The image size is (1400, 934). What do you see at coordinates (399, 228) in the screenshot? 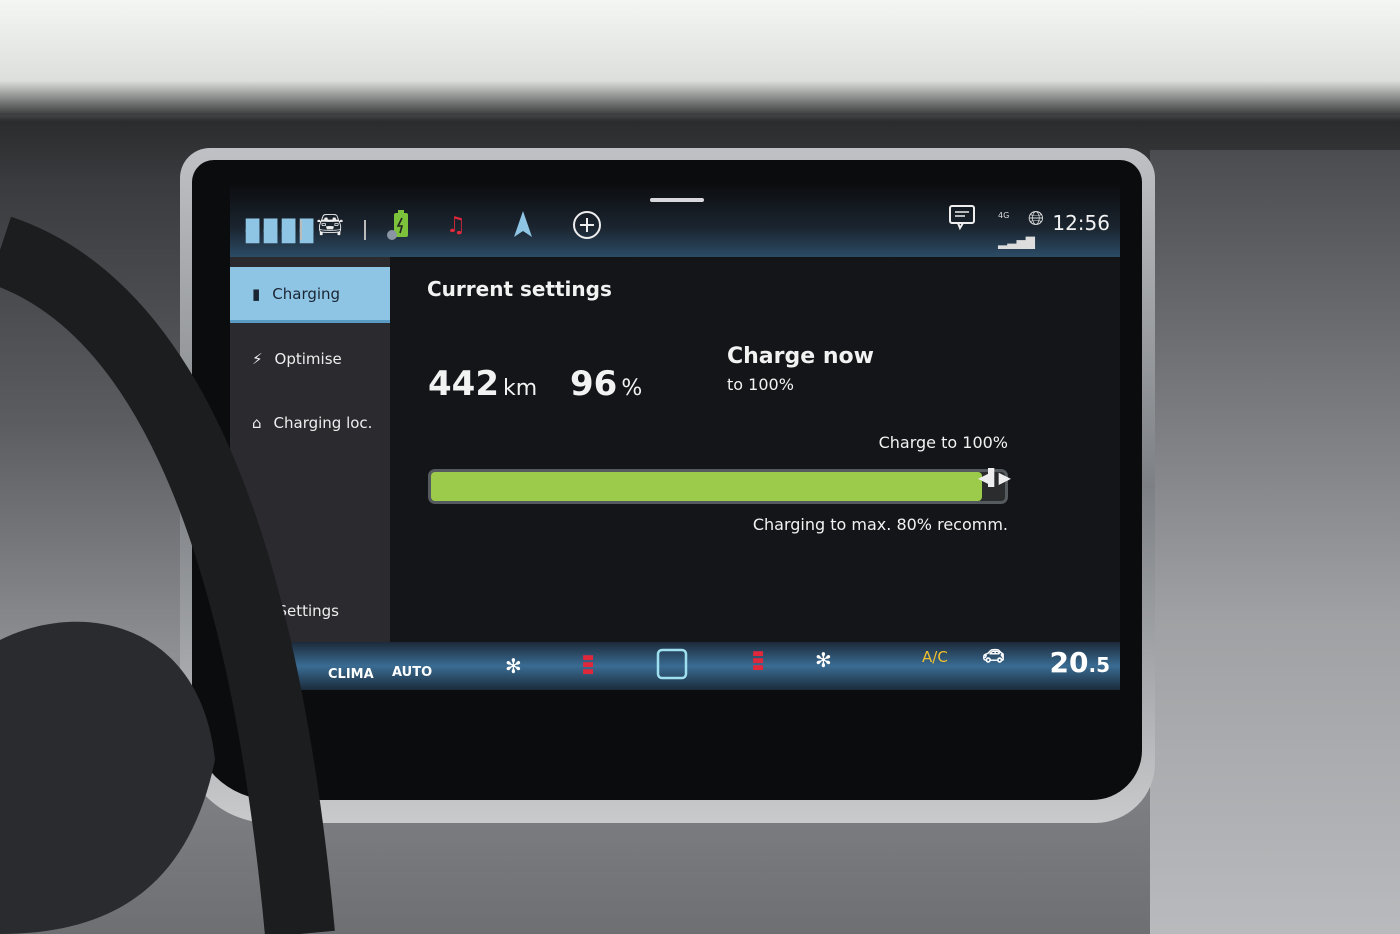
I see `charging-settings-icon` at bounding box center [399, 228].